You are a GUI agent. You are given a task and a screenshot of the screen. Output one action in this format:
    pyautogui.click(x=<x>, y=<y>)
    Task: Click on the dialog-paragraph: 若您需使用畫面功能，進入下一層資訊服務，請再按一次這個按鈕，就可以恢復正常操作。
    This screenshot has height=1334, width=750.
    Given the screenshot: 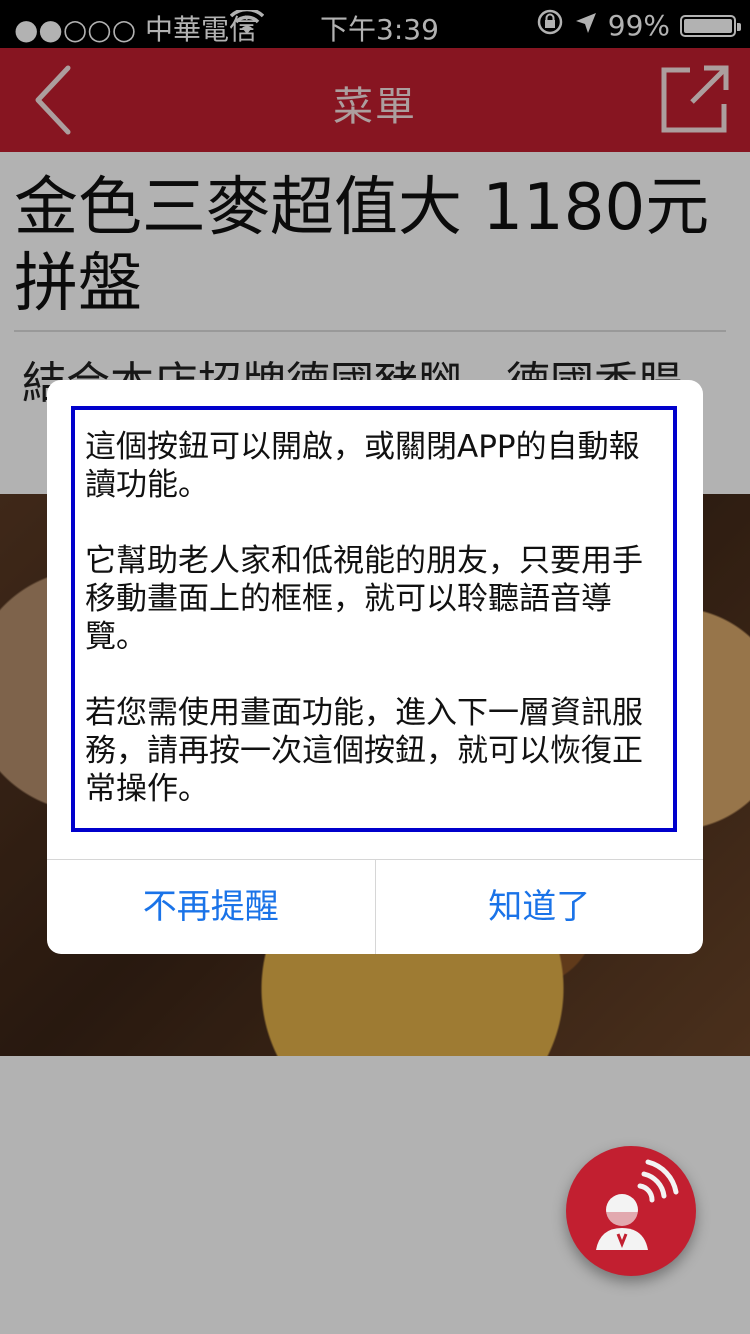 What is the action you would take?
    pyautogui.click(x=364, y=751)
    